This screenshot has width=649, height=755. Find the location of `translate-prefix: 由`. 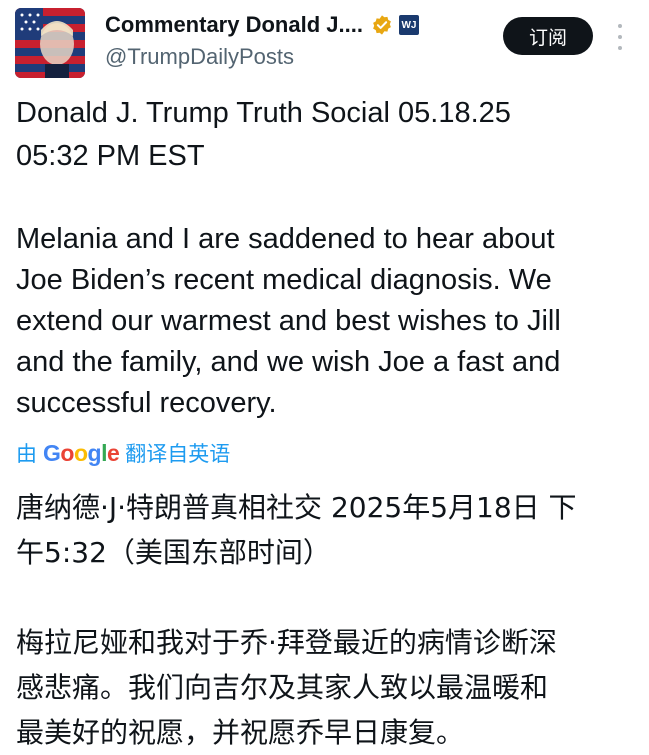

translate-prefix: 由 is located at coordinates (26, 454).